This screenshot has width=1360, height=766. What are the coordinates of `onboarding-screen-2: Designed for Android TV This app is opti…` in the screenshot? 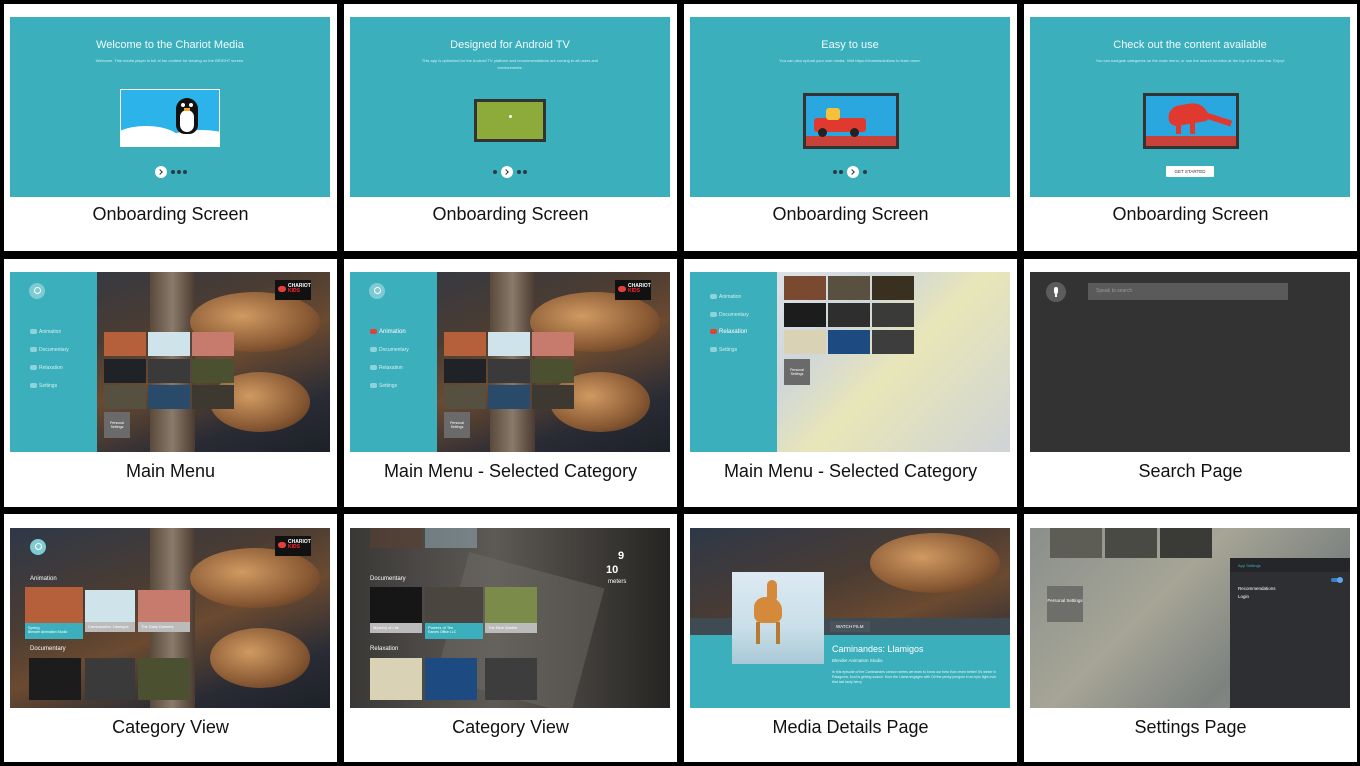 It's located at (510, 107).